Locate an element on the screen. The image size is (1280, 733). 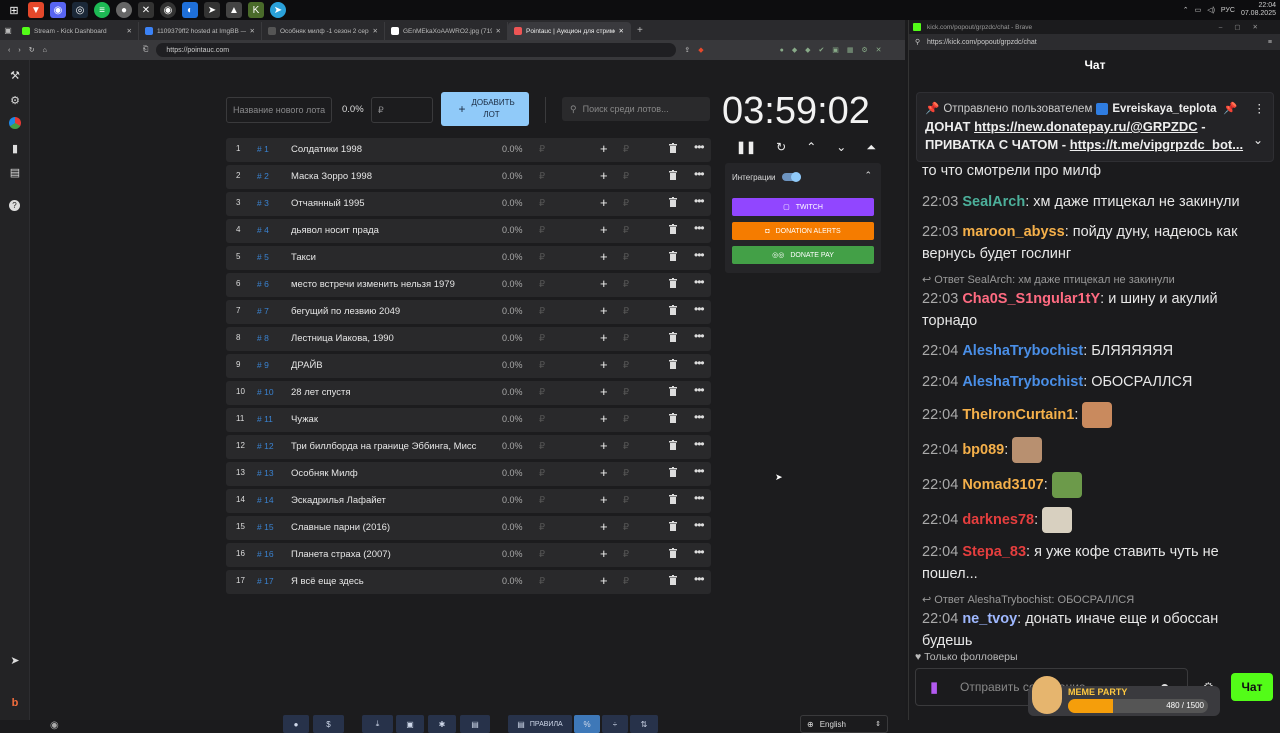
obs-icon: ◉ is located at coordinates (168, 10).